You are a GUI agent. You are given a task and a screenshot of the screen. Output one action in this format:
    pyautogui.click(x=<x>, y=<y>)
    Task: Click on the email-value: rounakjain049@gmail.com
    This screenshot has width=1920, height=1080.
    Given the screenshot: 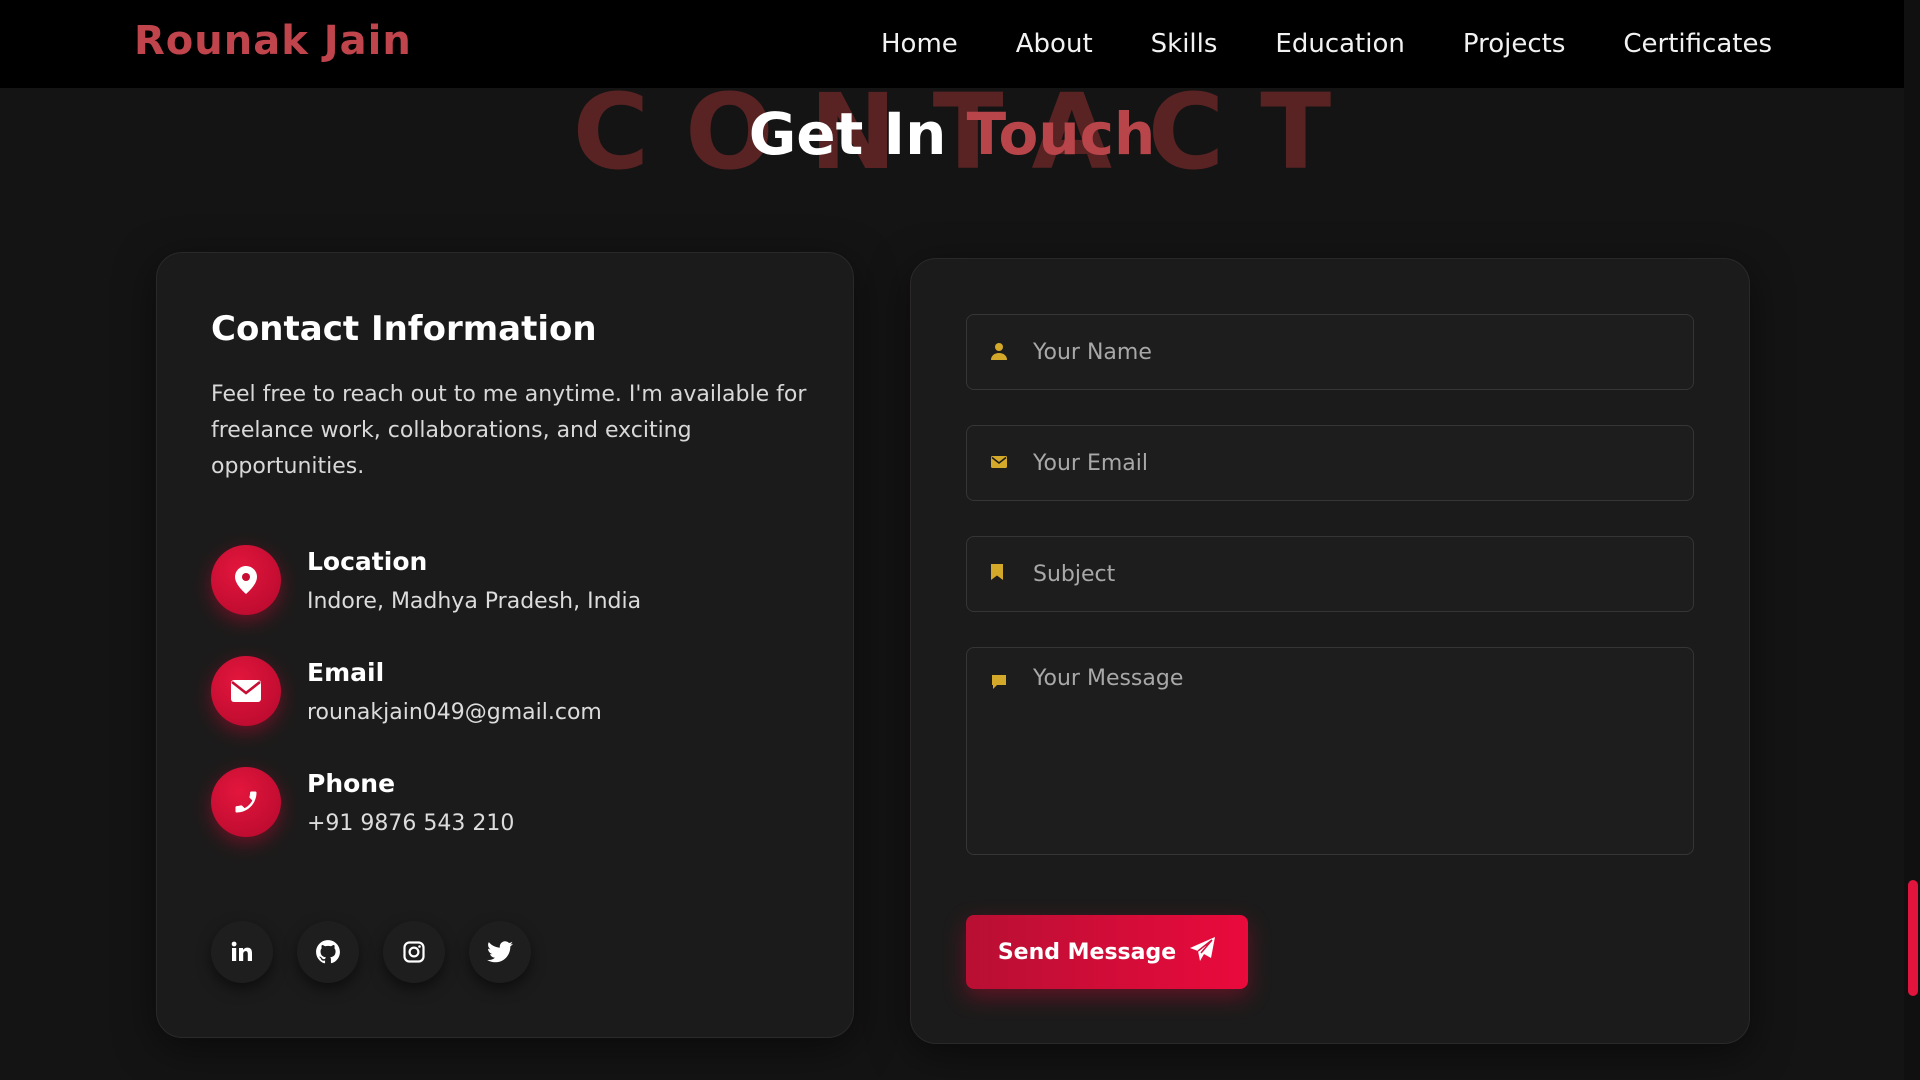 What is the action you would take?
    pyautogui.click(x=454, y=712)
    